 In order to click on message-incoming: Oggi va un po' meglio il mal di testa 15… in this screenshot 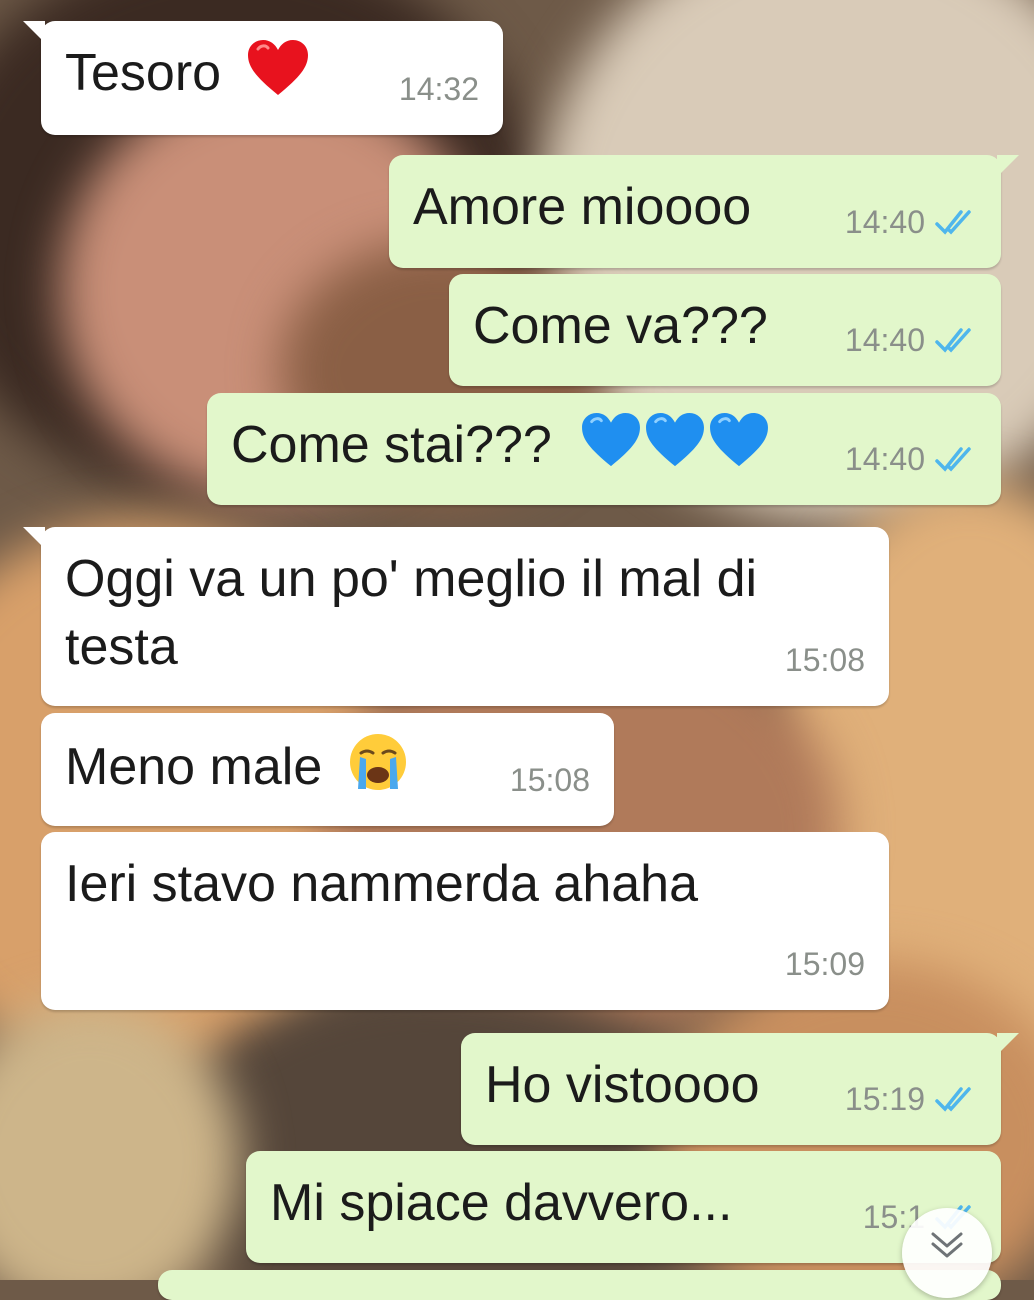, I will do `click(456, 616)`.